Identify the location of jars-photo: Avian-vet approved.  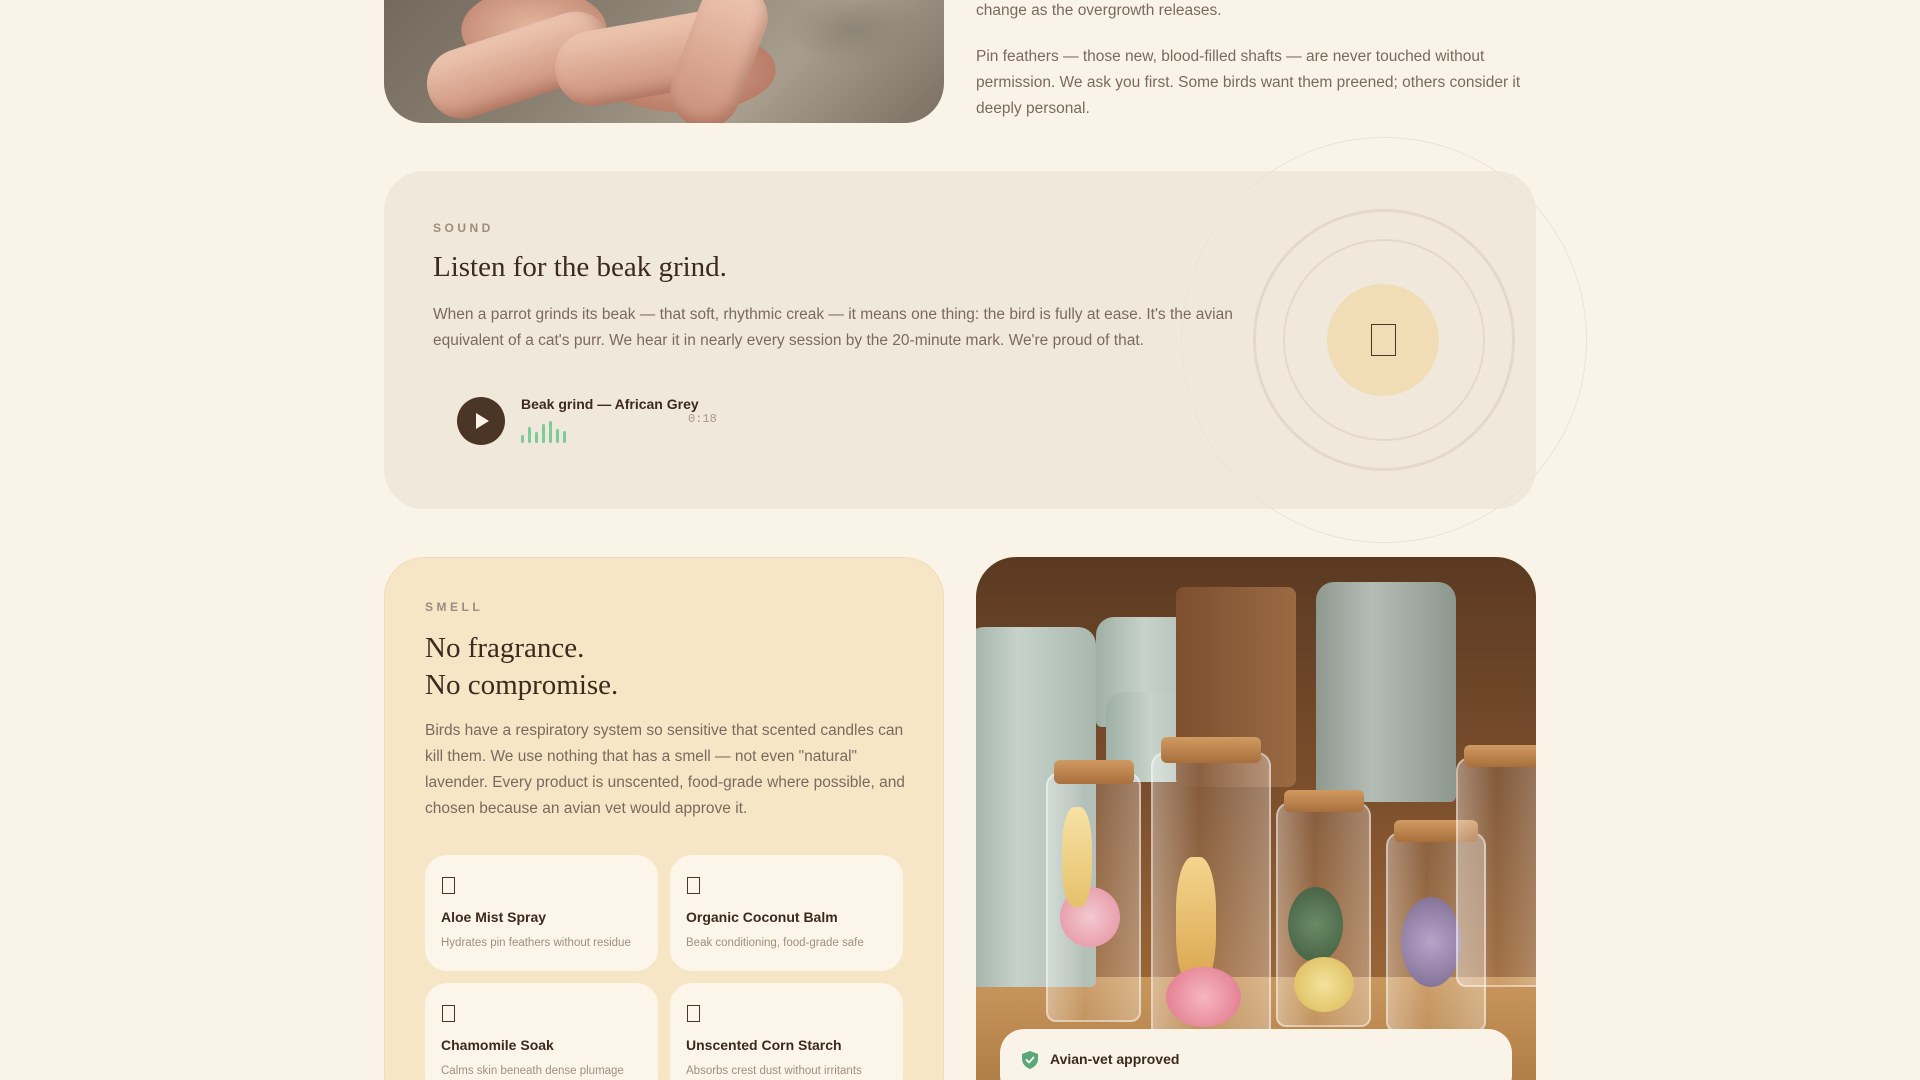
(1256, 818).